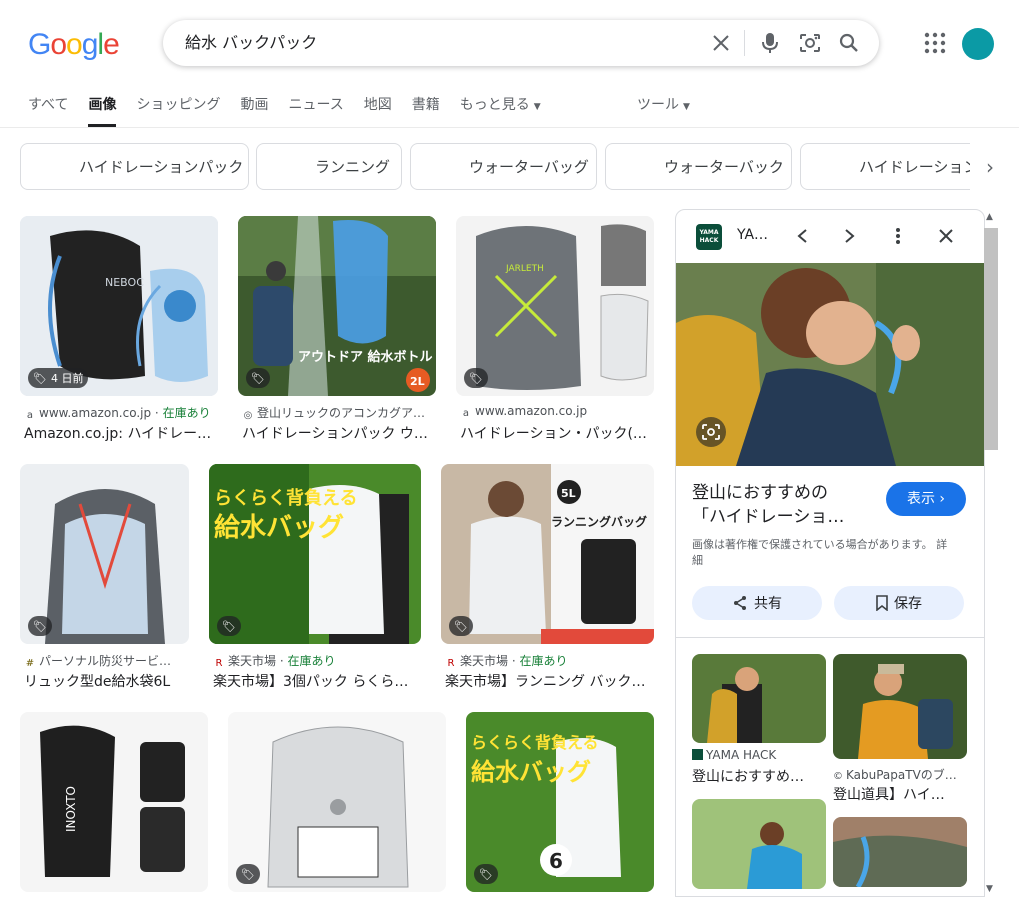  I want to click on result-source: a www.amazon.co.jp · 在庫あり, so click(121, 413).